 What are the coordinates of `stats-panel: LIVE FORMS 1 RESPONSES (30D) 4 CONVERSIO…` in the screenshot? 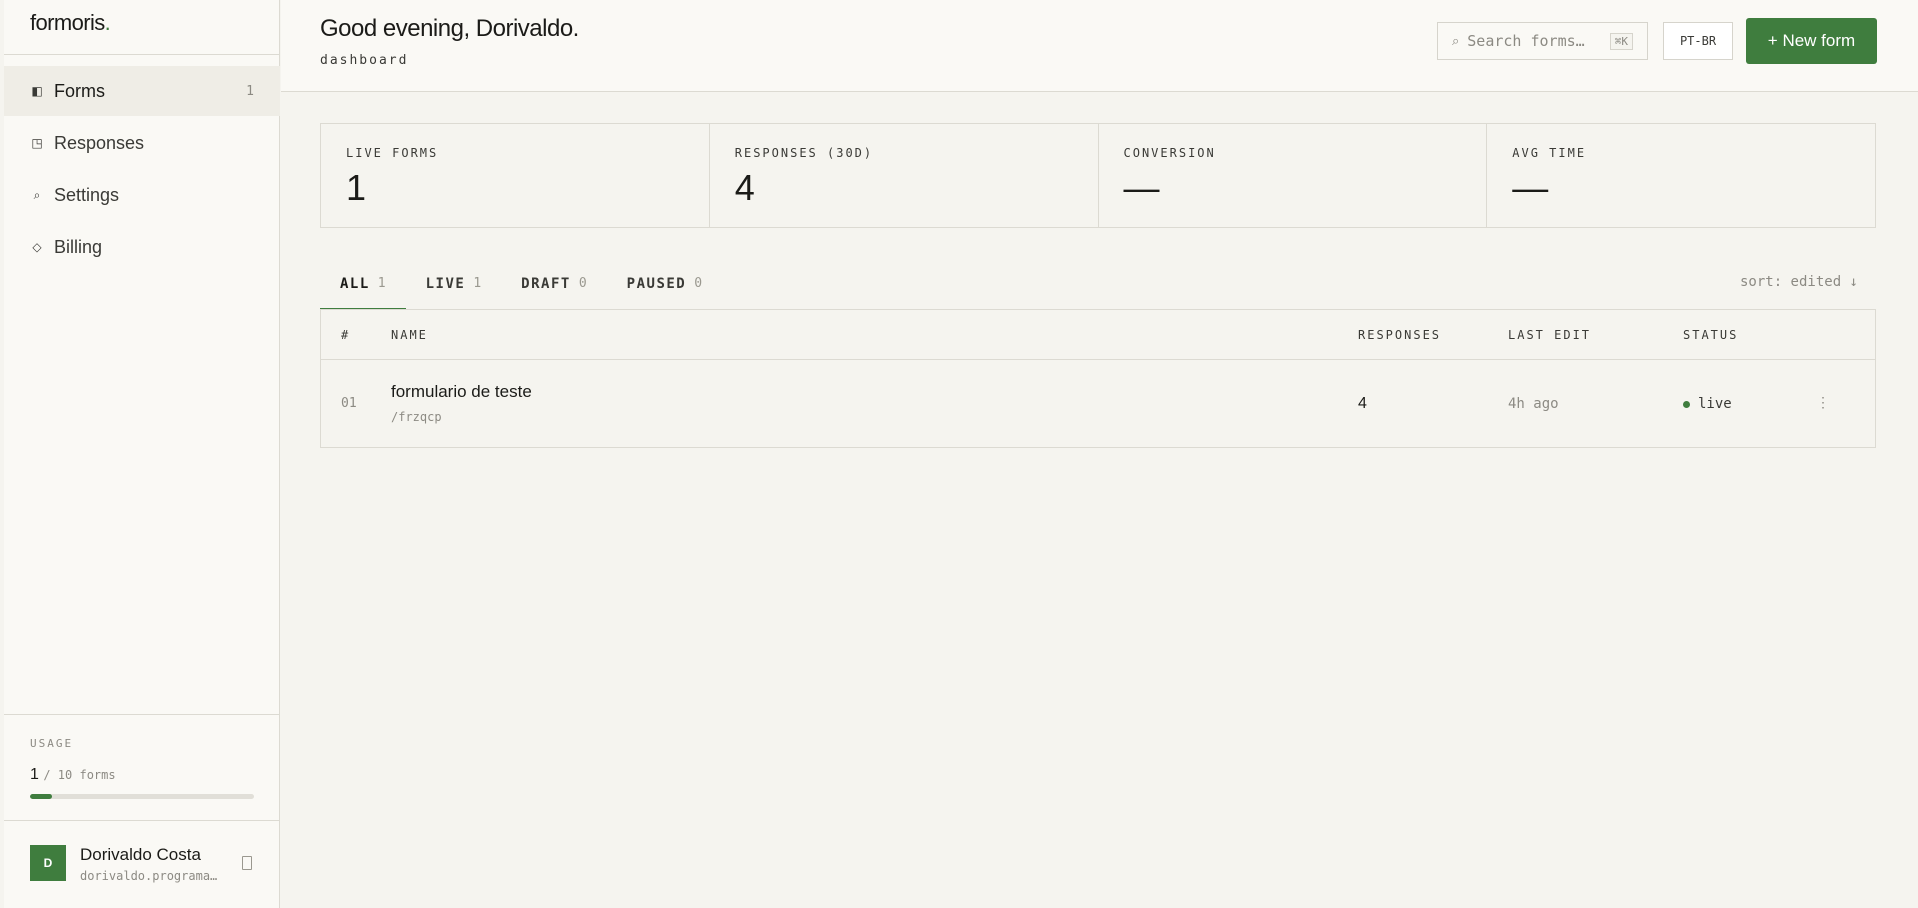 It's located at (1098, 175).